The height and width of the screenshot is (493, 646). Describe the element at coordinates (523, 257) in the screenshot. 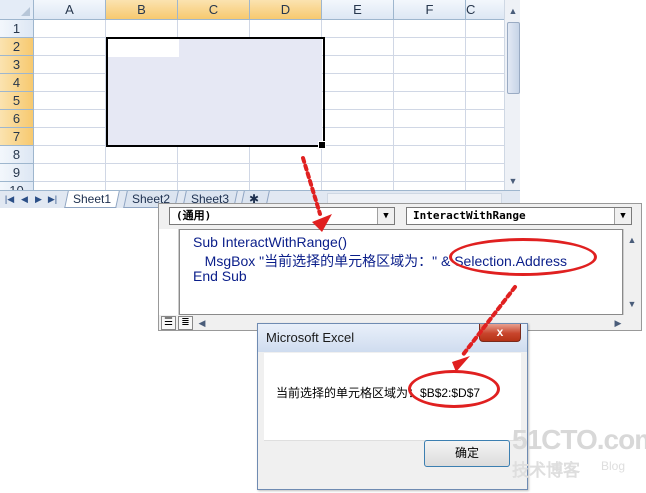

I see `highlight-code-ellipse` at that location.